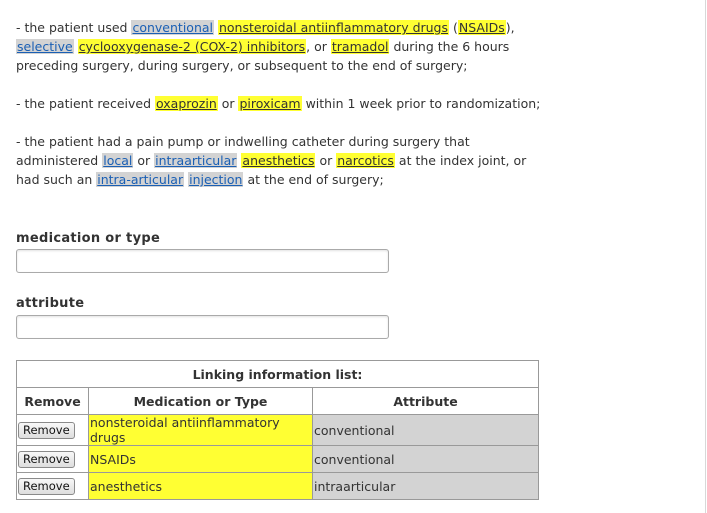 Image resolution: width=707 pixels, height=513 pixels. Describe the element at coordinates (200, 430) in the screenshot. I see `medication-cell: nonsteroidal antiinflammatory drugs` at that location.